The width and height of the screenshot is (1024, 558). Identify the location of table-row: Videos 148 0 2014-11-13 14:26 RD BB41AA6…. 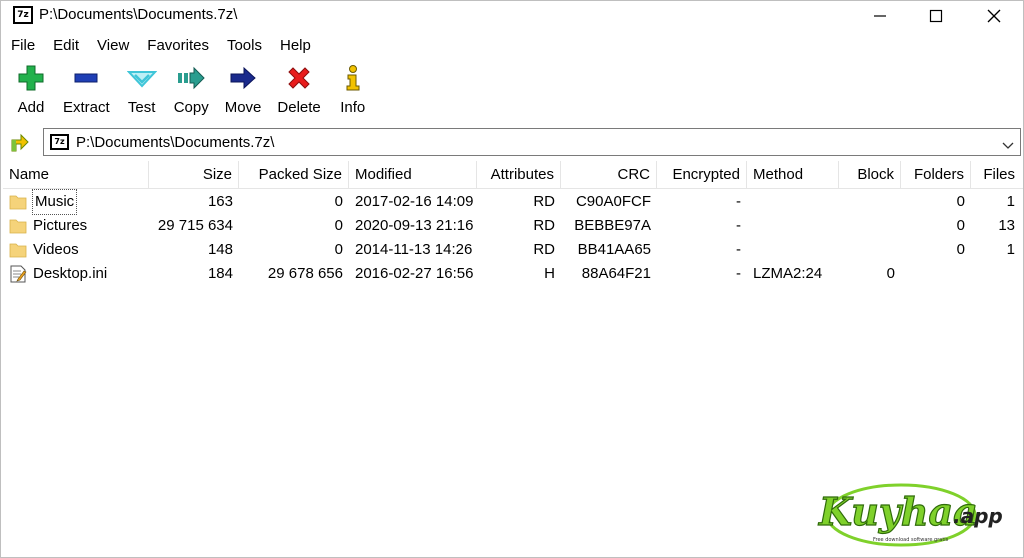
(513, 250).